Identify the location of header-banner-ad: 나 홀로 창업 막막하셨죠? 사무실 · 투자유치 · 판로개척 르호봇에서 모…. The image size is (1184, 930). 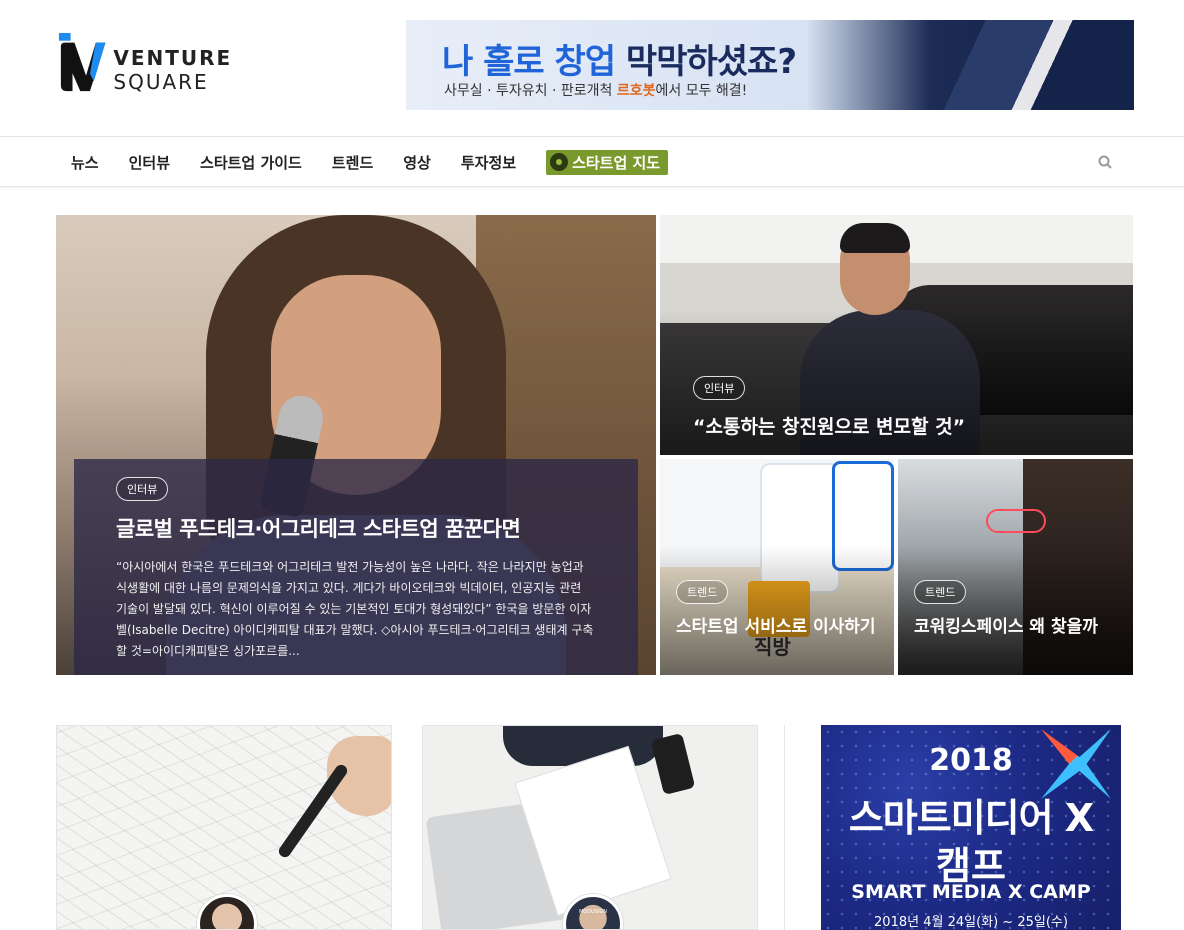
(770, 65).